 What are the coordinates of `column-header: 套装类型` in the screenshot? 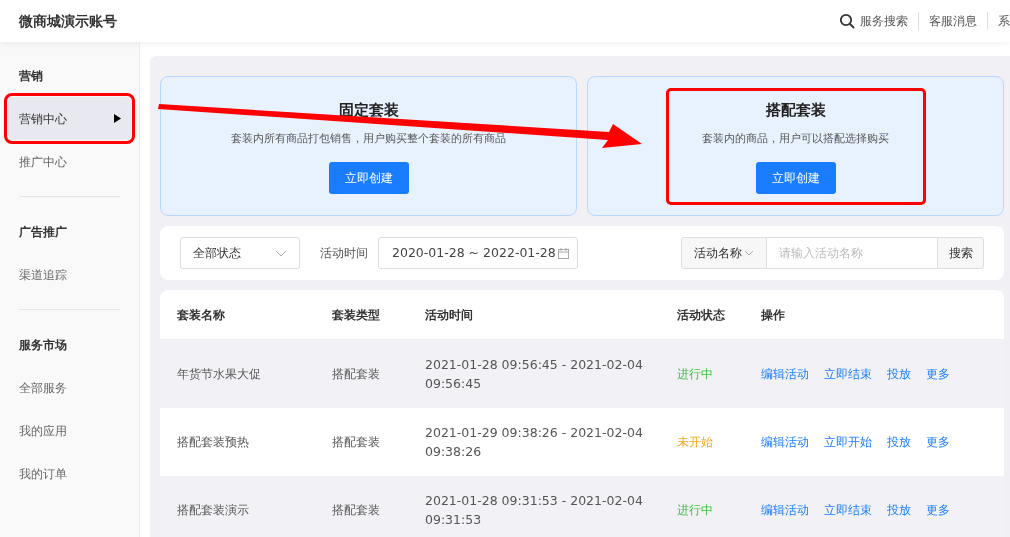 It's located at (356, 314).